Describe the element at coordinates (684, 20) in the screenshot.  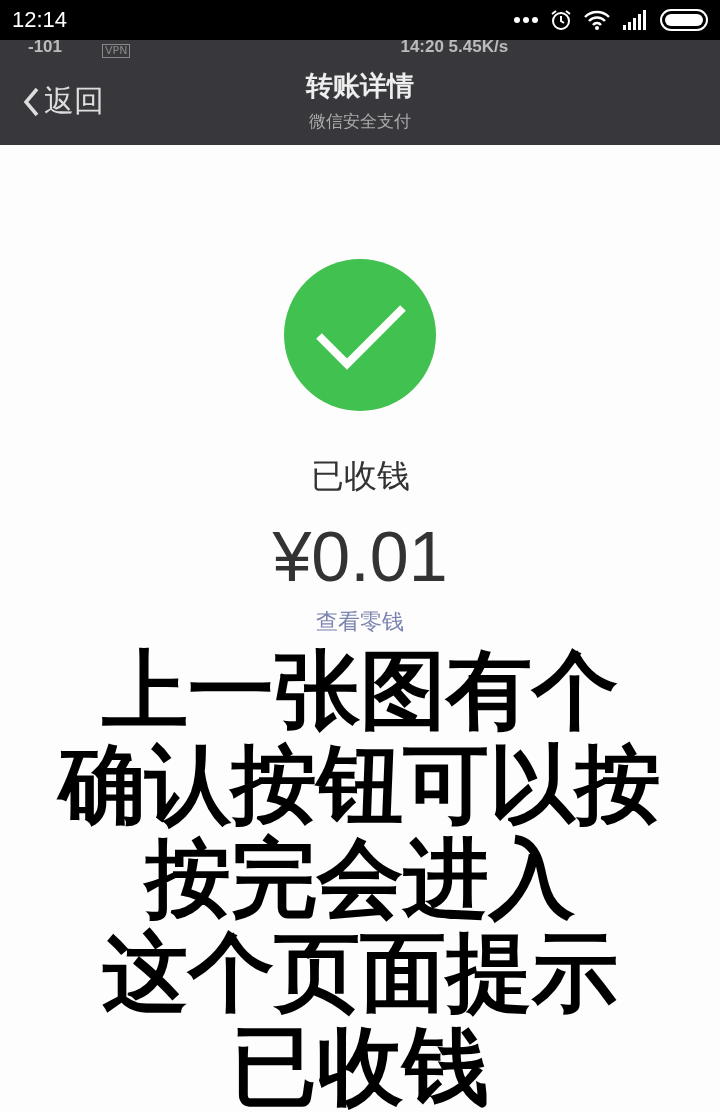
I see `battery-icon` at that location.